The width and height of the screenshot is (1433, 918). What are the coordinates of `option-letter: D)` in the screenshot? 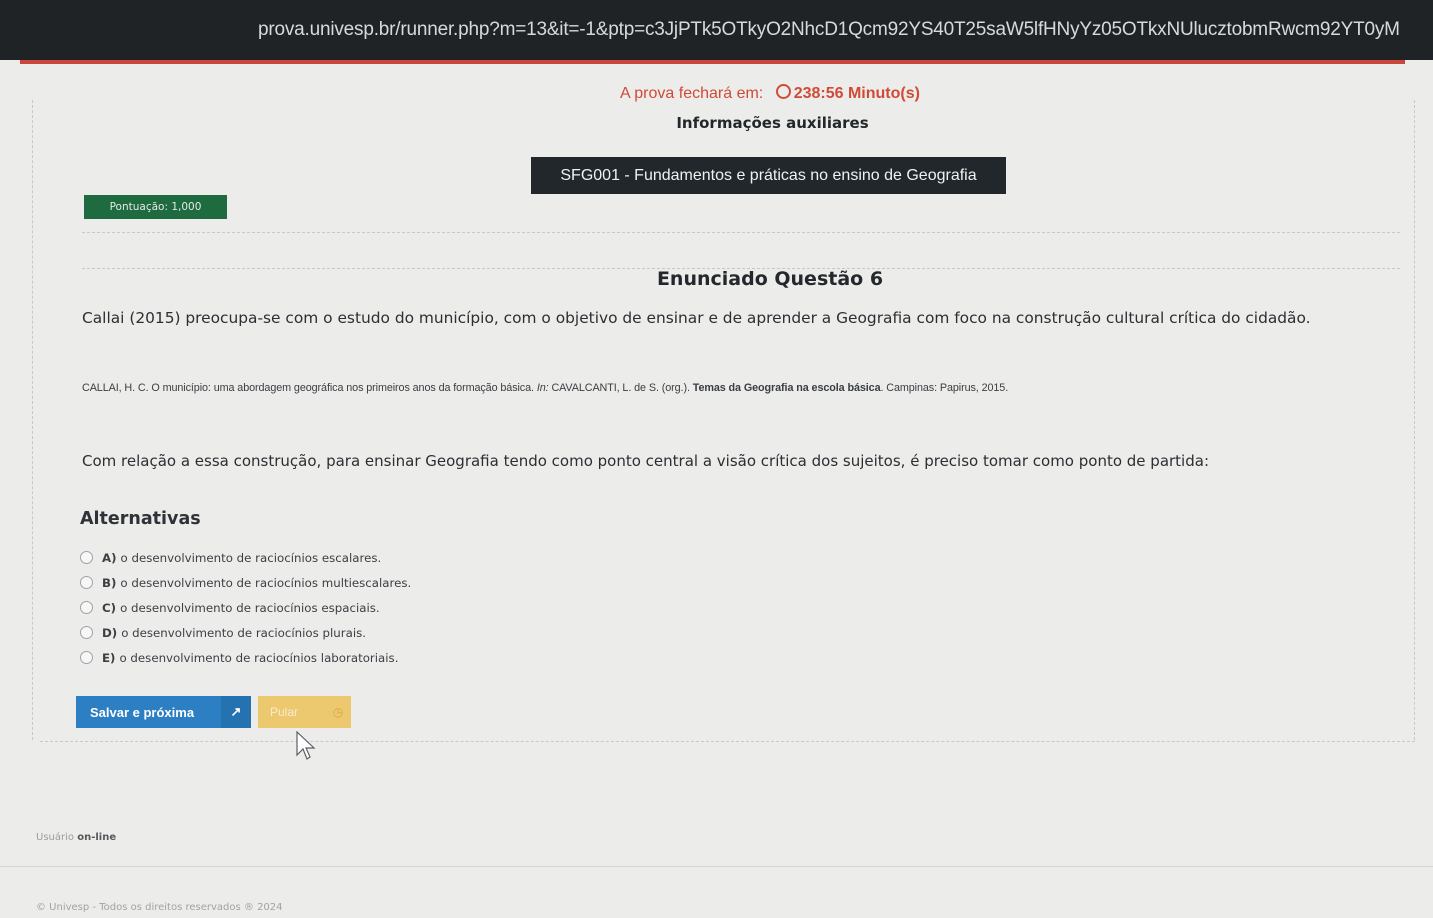 It's located at (110, 632).